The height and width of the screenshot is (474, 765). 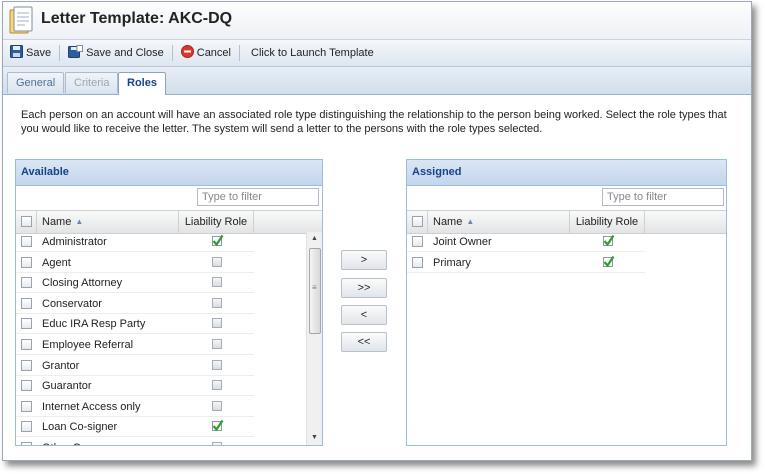 I want to click on table-row: Primary, so click(x=526, y=263).